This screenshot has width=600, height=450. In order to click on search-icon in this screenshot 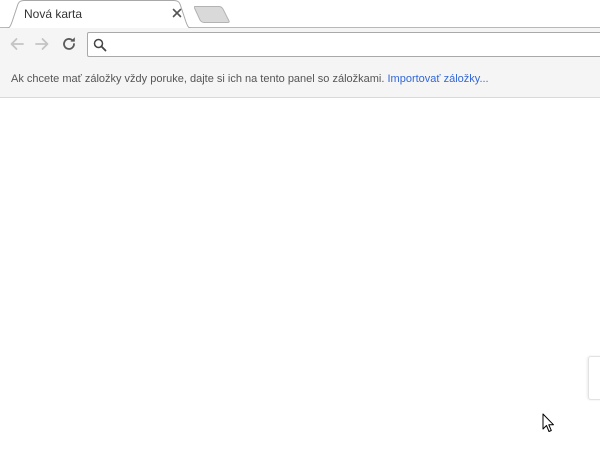, I will do `click(100, 45)`.